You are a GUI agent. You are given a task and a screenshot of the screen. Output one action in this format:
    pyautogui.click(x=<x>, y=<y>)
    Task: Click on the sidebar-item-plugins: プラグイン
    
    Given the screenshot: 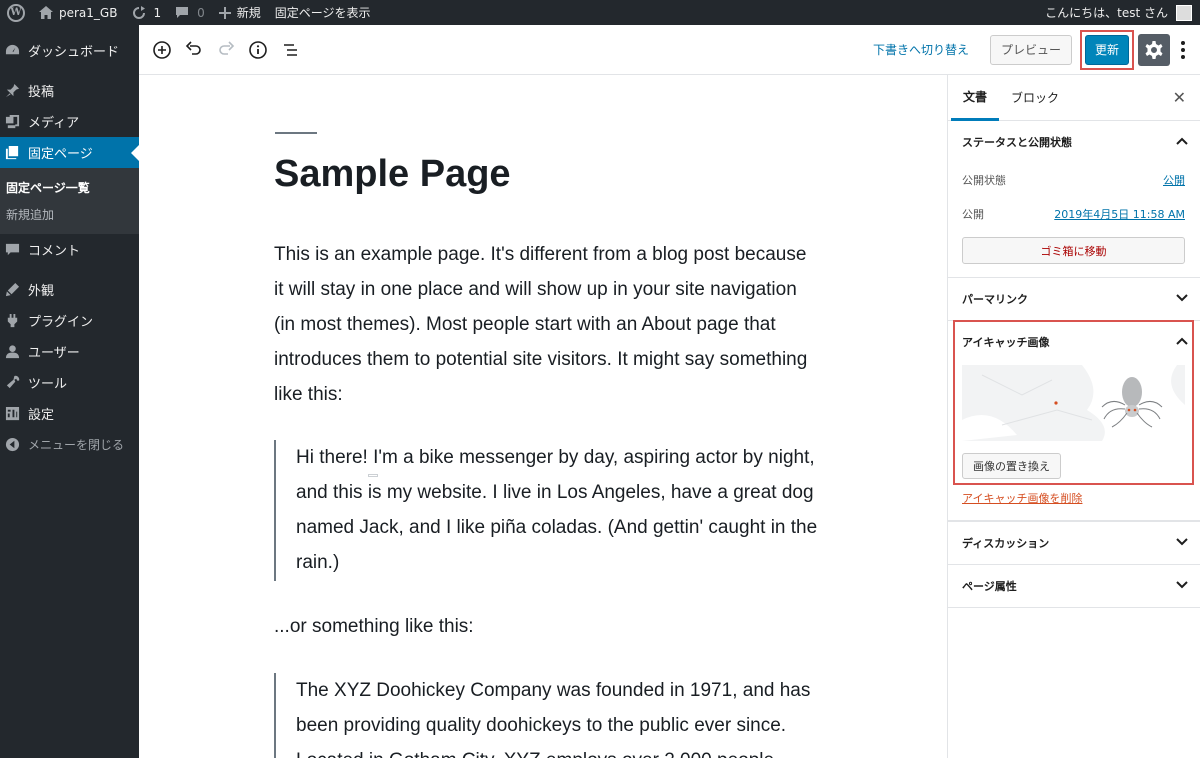 What is the action you would take?
    pyautogui.click(x=69, y=320)
    